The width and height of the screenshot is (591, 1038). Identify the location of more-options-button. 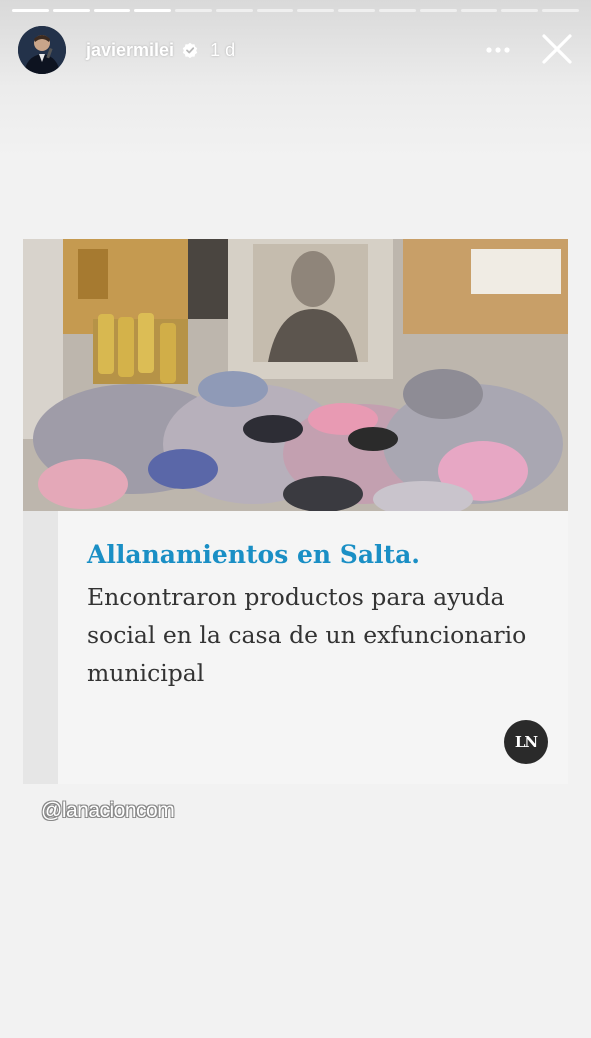
(498, 50).